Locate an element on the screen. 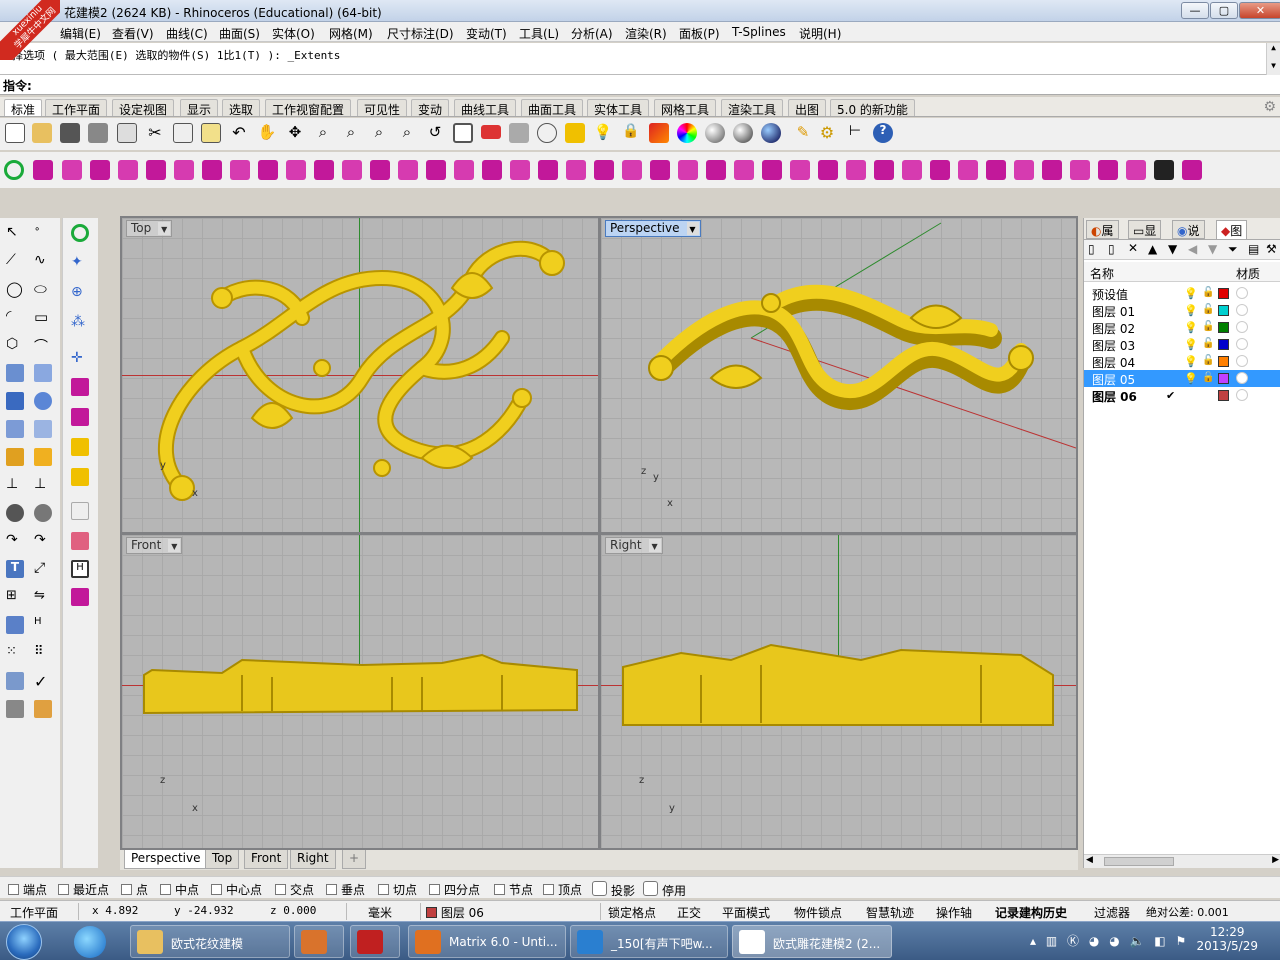 The height and width of the screenshot is (960, 1280). ts-display-icon is located at coordinates (1164, 170).